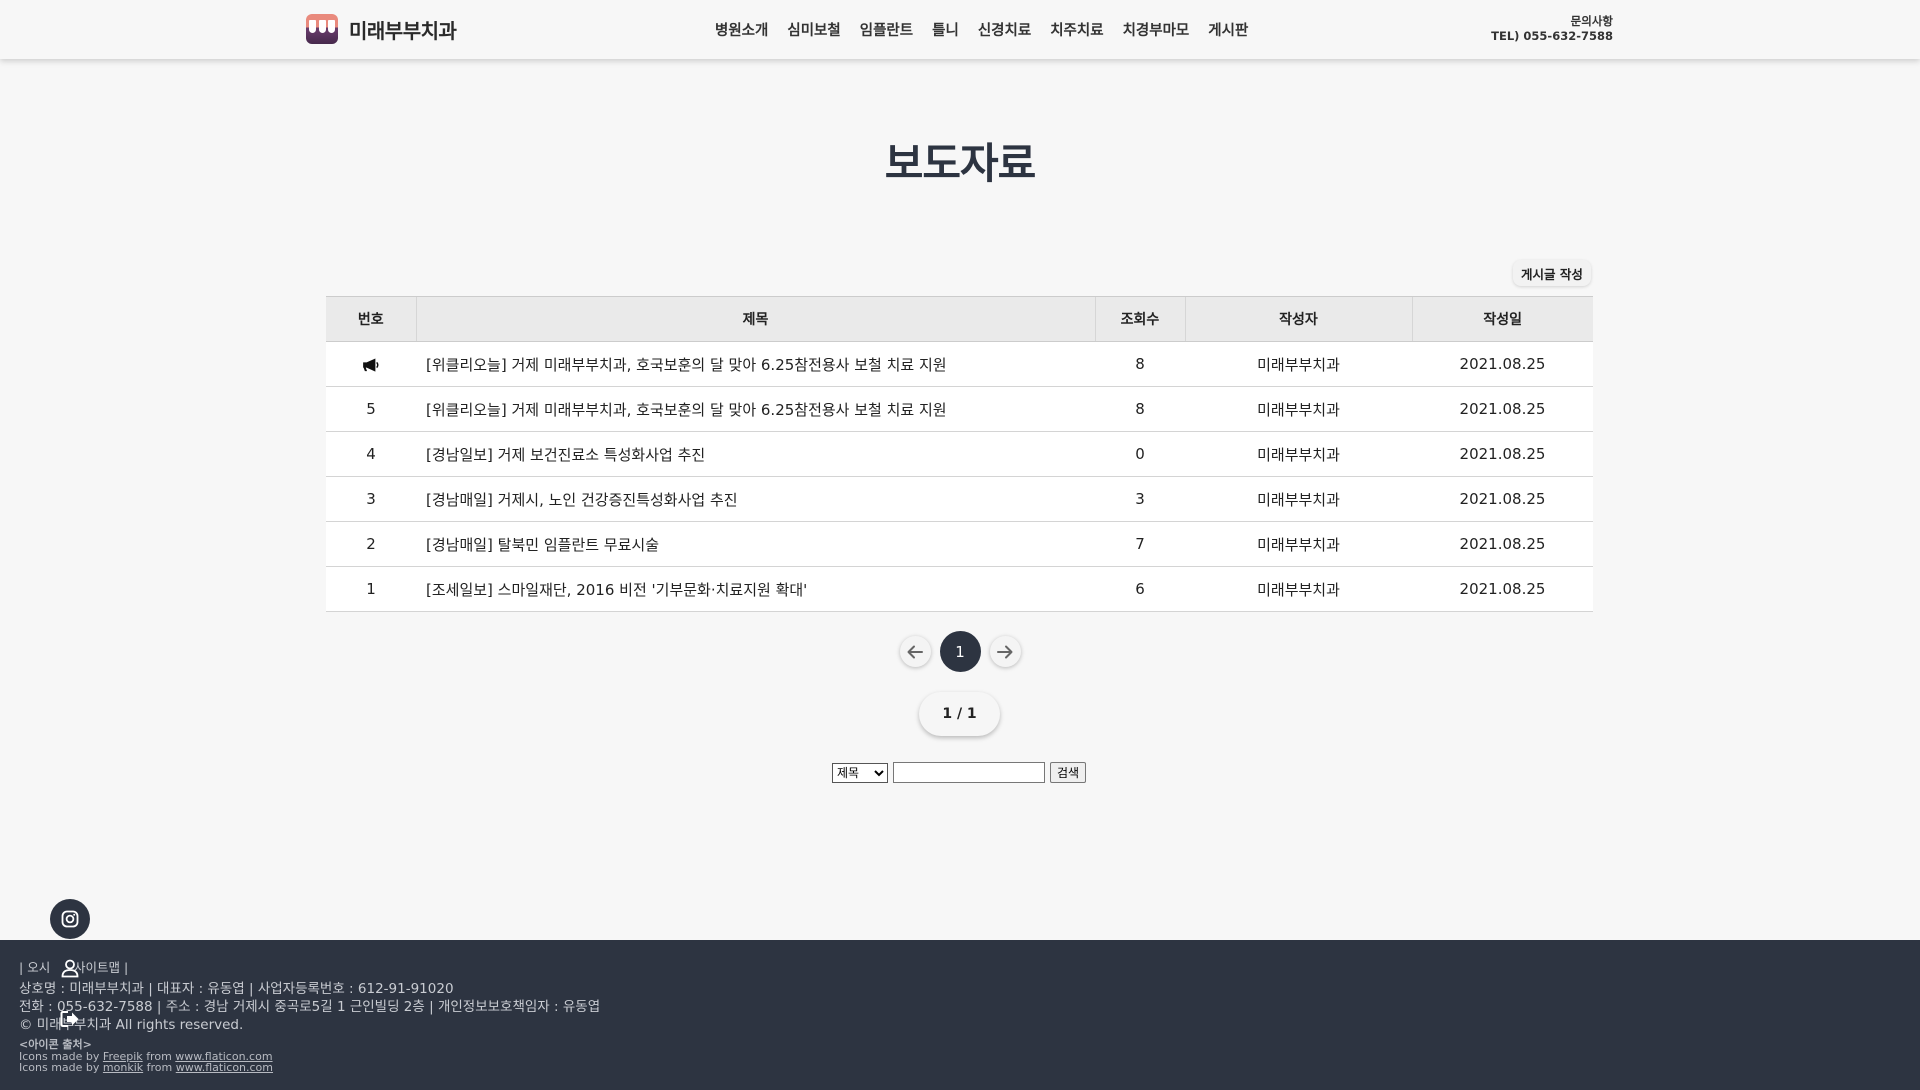  I want to click on search-button: 검색, so click(1068, 772).